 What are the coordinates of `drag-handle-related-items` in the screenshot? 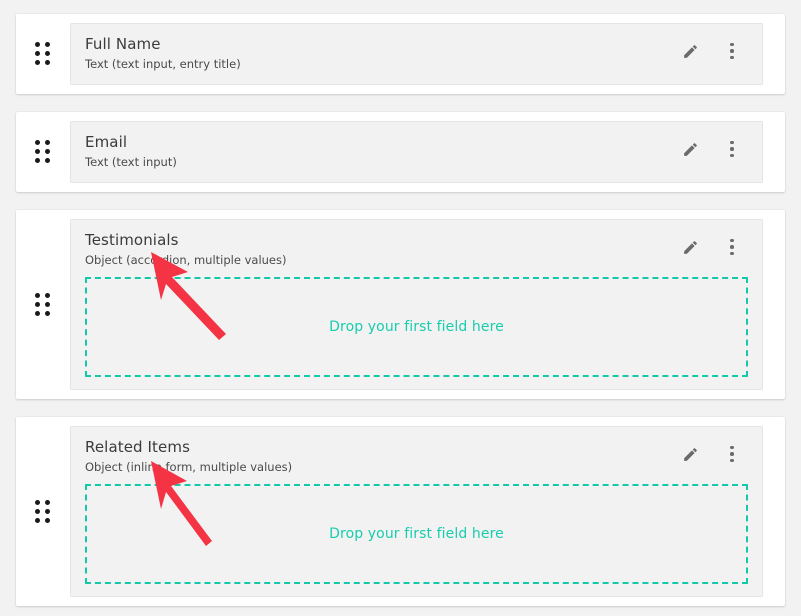 It's located at (43, 511).